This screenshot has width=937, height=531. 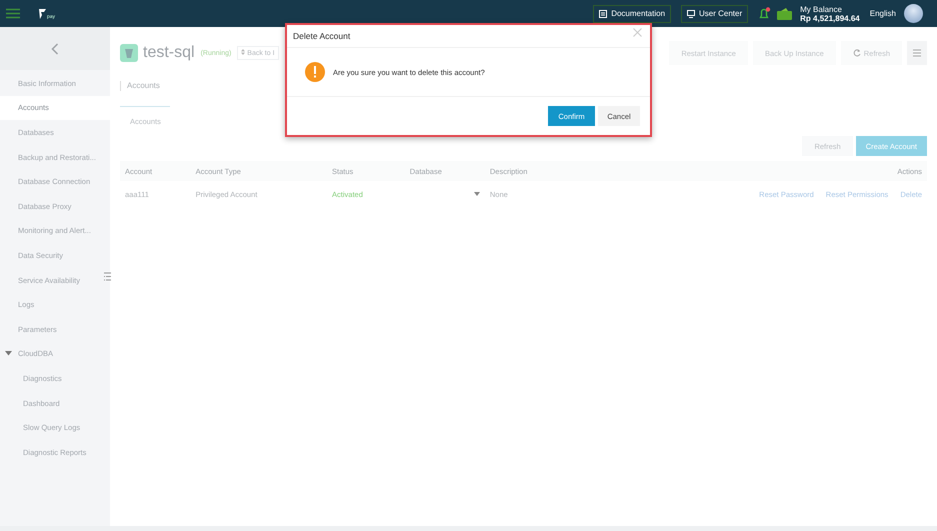 I want to click on dialog-title: Delete Account, so click(x=321, y=36).